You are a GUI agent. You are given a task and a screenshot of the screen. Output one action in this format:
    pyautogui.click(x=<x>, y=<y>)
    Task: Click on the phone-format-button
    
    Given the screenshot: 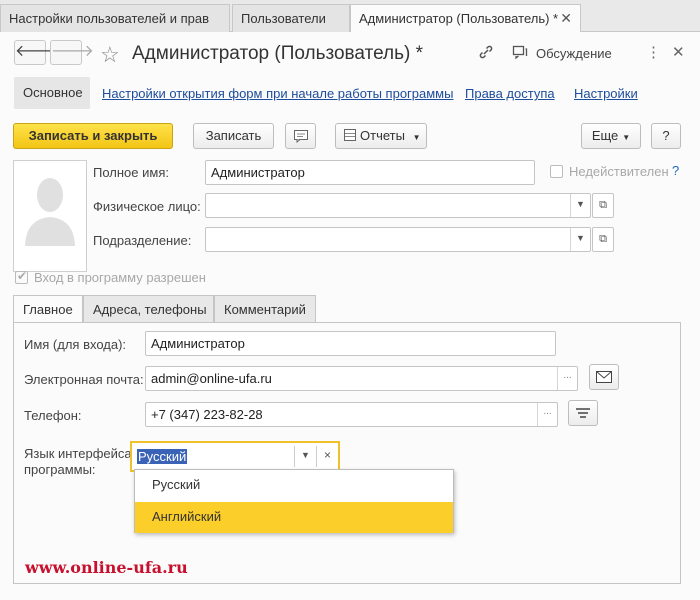 What is the action you would take?
    pyautogui.click(x=583, y=413)
    